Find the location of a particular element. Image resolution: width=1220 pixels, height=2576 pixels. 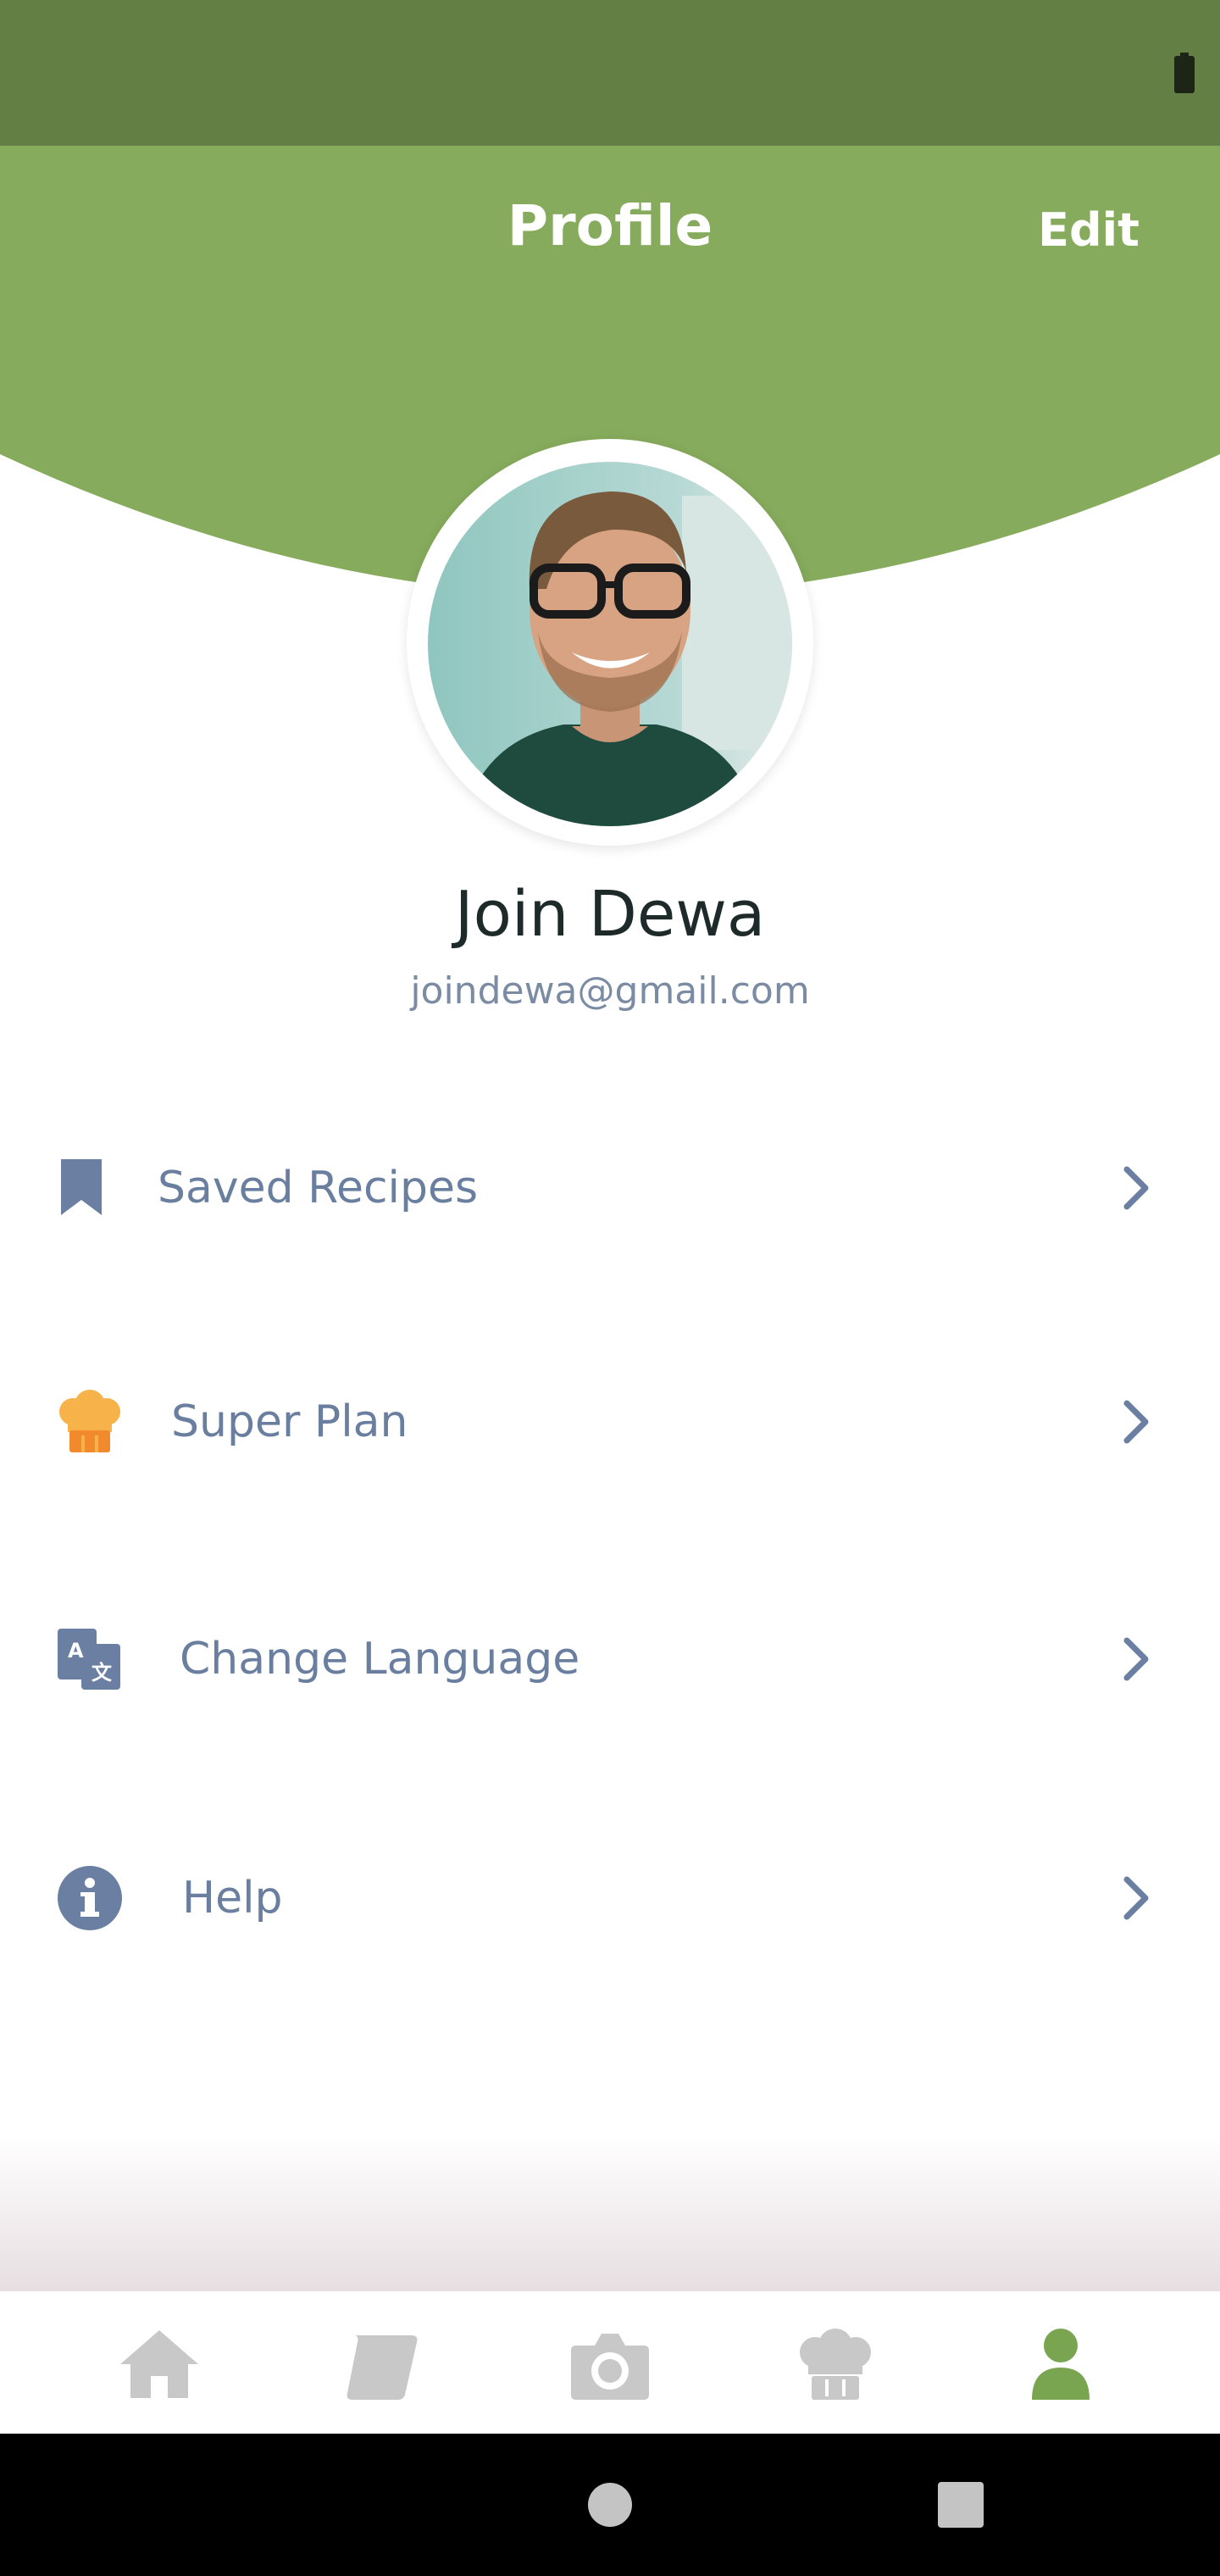

user-name: Join Dewa is located at coordinates (610, 915).